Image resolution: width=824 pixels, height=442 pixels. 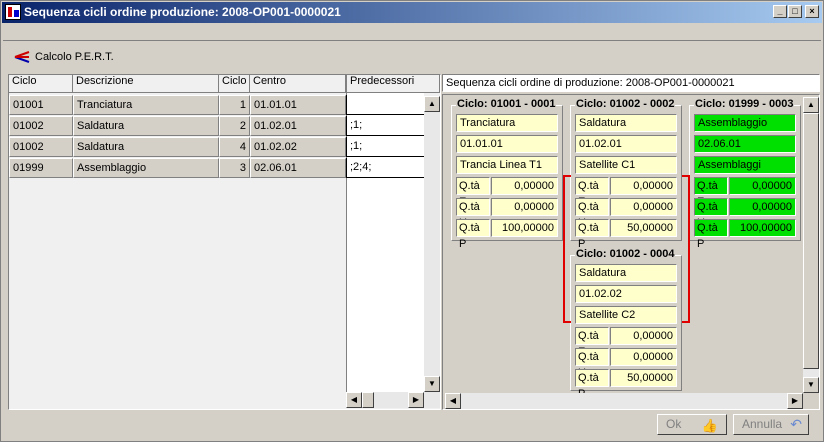 What do you see at coordinates (795, 11) in the screenshot?
I see `maximize-button: □` at bounding box center [795, 11].